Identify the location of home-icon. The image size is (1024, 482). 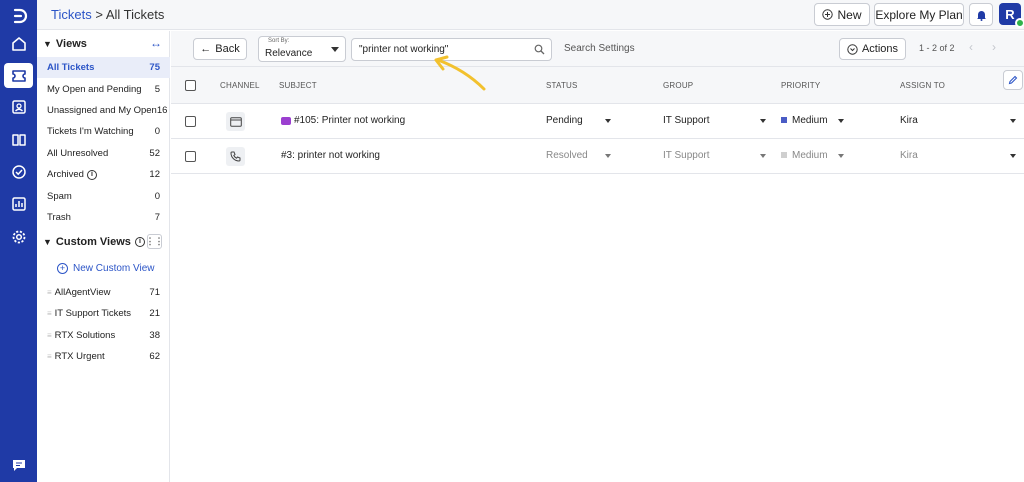
(18, 43).